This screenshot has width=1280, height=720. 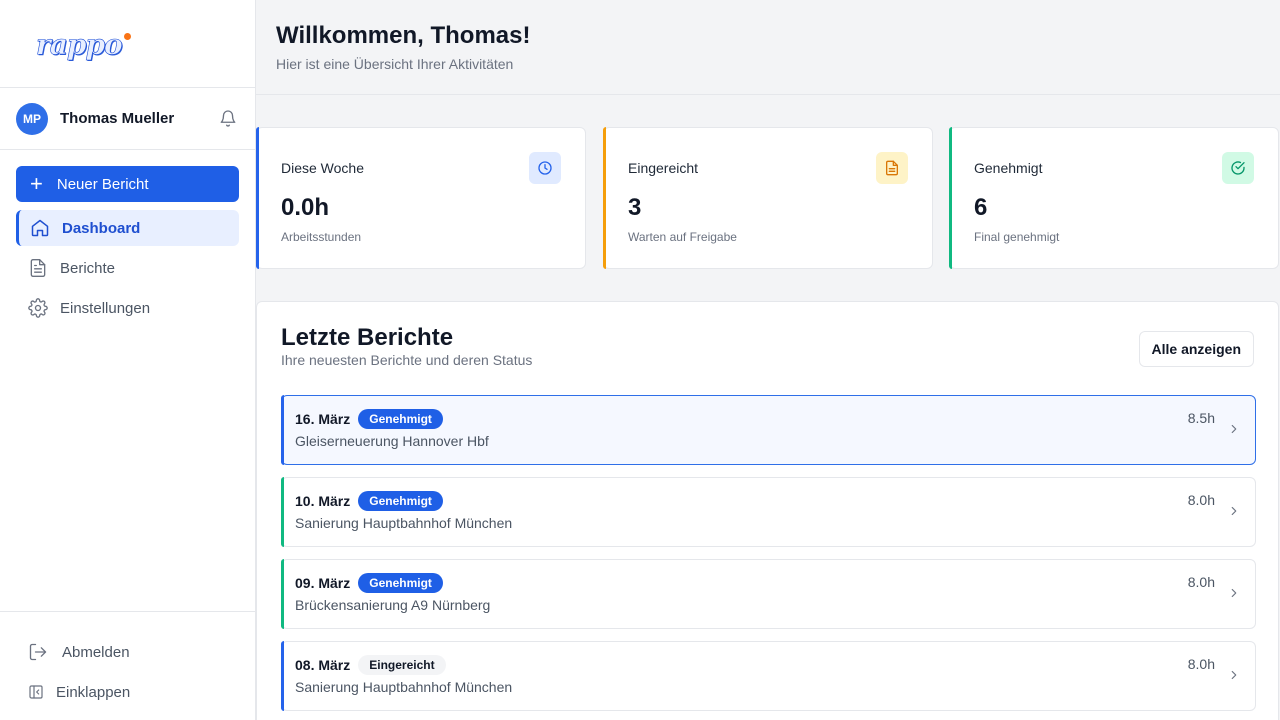 I want to click on logout-button: Abmelden, so click(x=142, y=652).